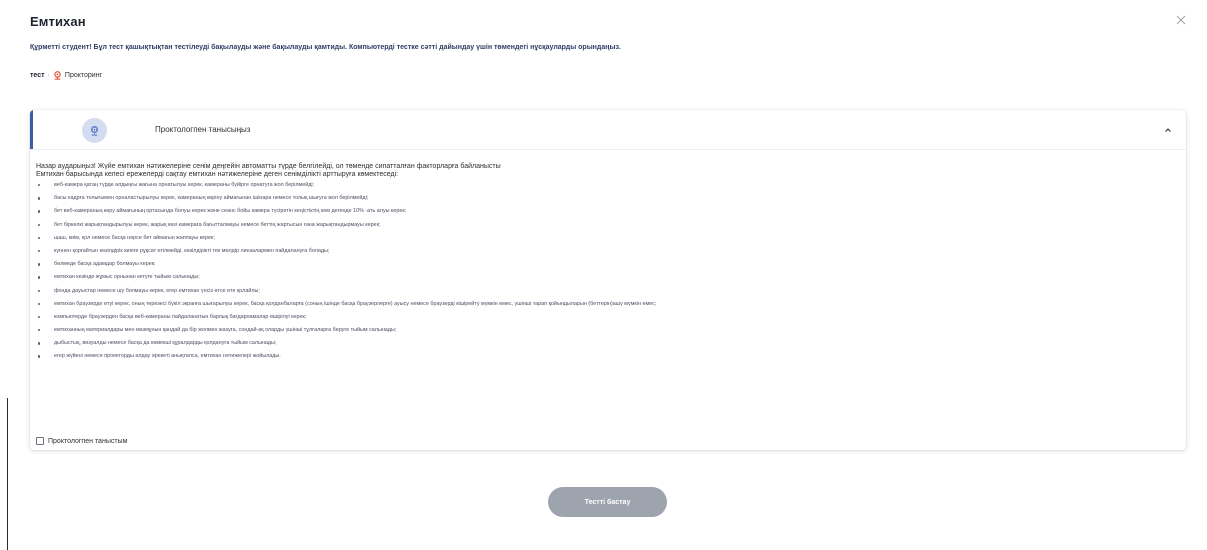 This screenshot has width=1207, height=550. I want to click on panel-header: Проктологпен танысыңыз, so click(608, 130).